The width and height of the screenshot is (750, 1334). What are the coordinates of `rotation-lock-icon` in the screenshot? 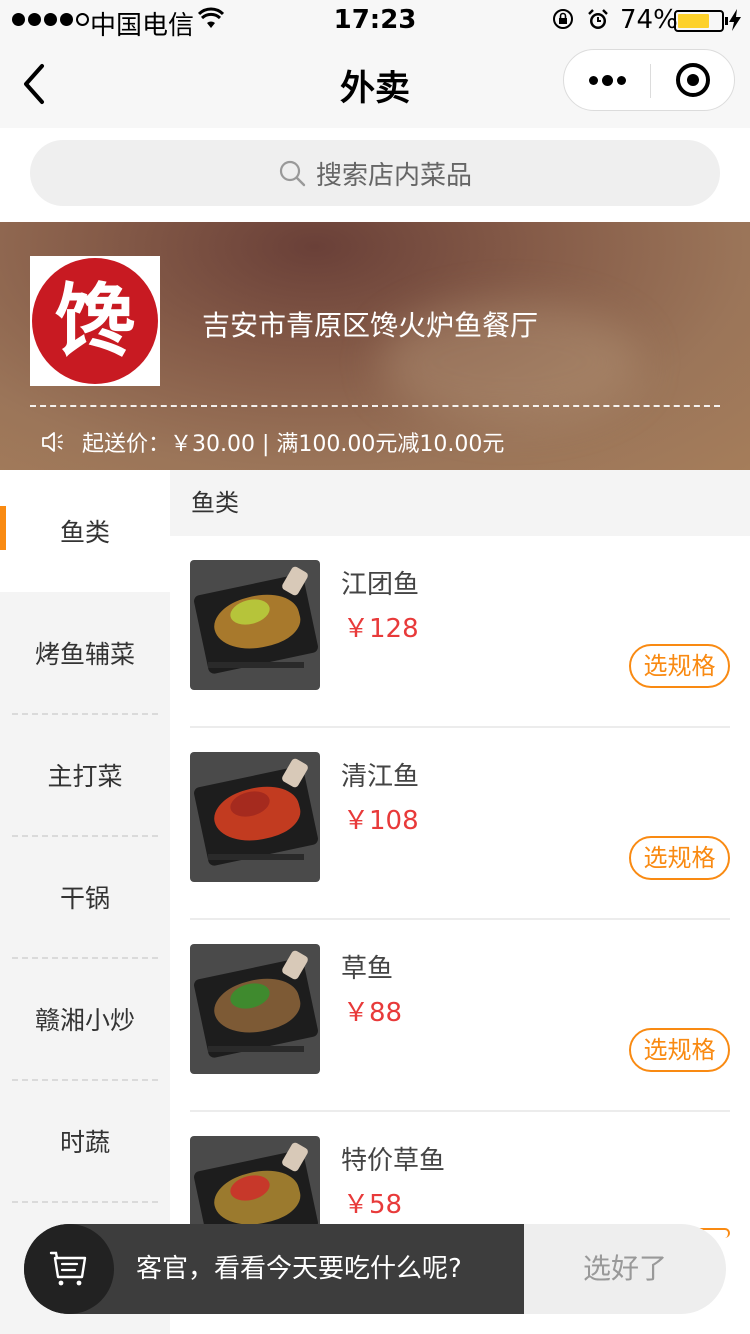 It's located at (563, 19).